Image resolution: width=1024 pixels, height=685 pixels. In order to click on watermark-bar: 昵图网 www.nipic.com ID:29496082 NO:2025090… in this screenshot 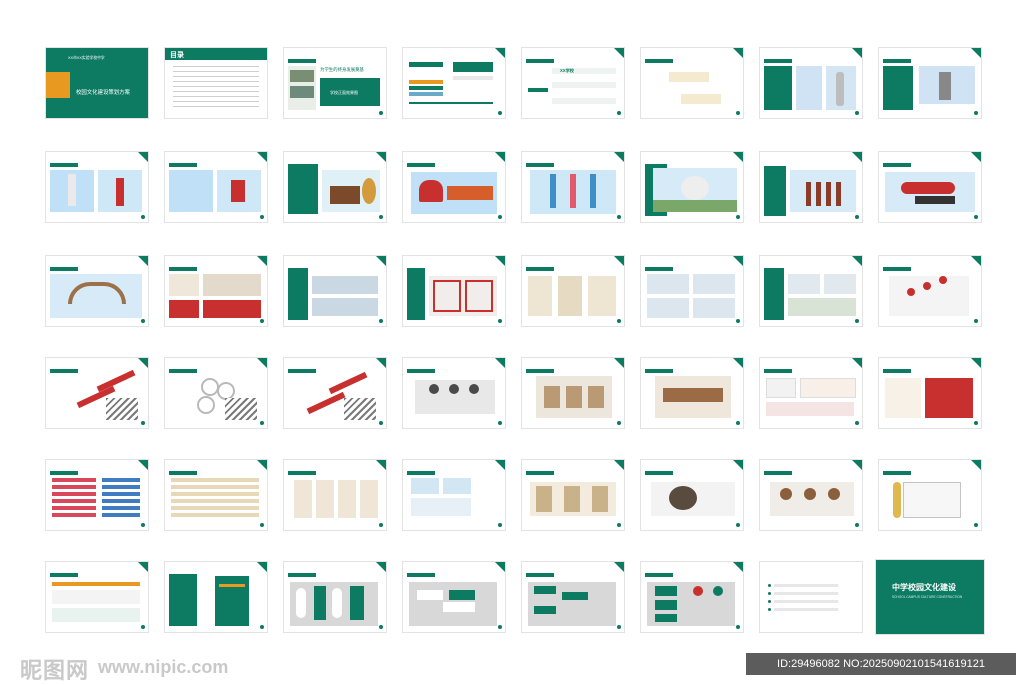, I will do `click(512, 665)`.